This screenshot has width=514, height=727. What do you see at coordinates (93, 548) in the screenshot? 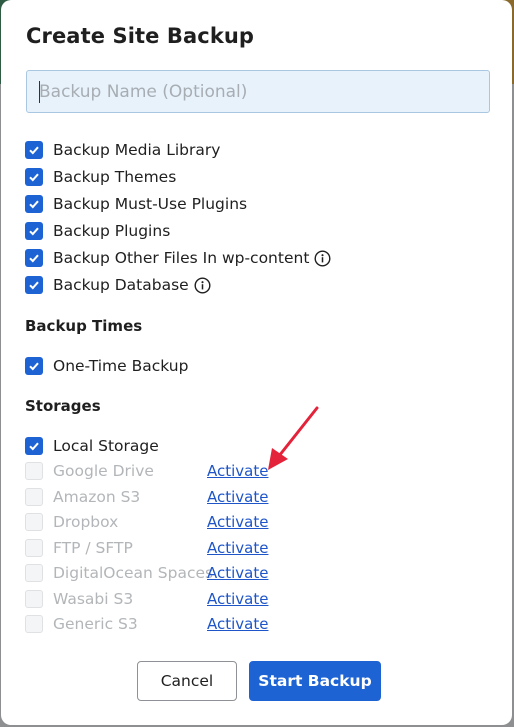
I see `storage-label: FTP / SFTP` at bounding box center [93, 548].